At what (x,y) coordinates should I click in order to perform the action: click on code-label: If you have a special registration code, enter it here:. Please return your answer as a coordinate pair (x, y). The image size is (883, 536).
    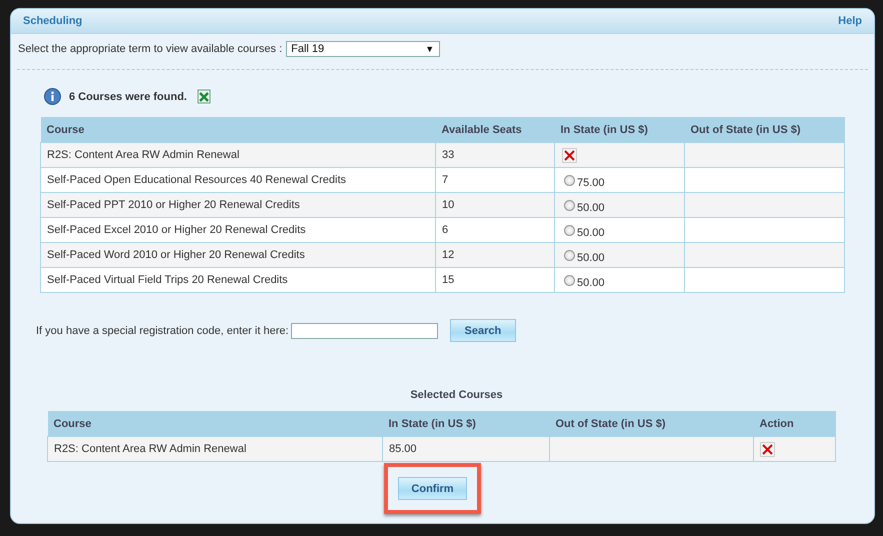
    Looking at the image, I should click on (162, 330).